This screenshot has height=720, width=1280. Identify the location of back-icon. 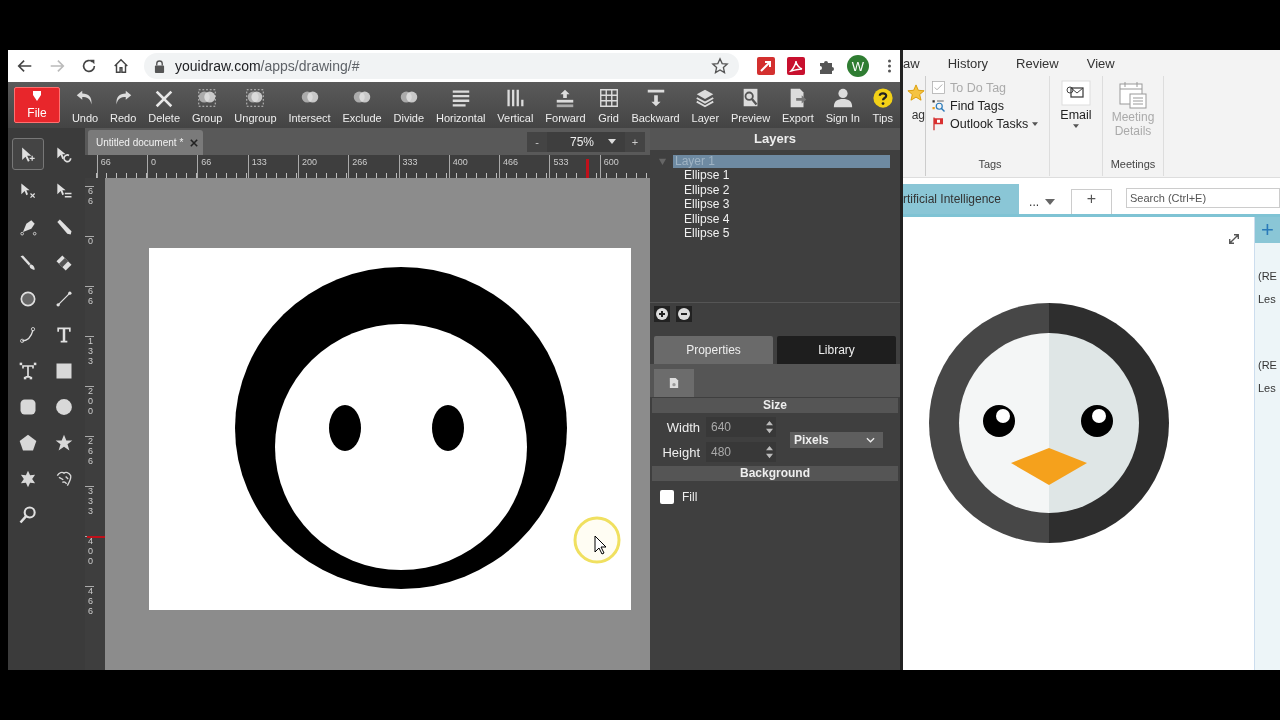
(25, 66).